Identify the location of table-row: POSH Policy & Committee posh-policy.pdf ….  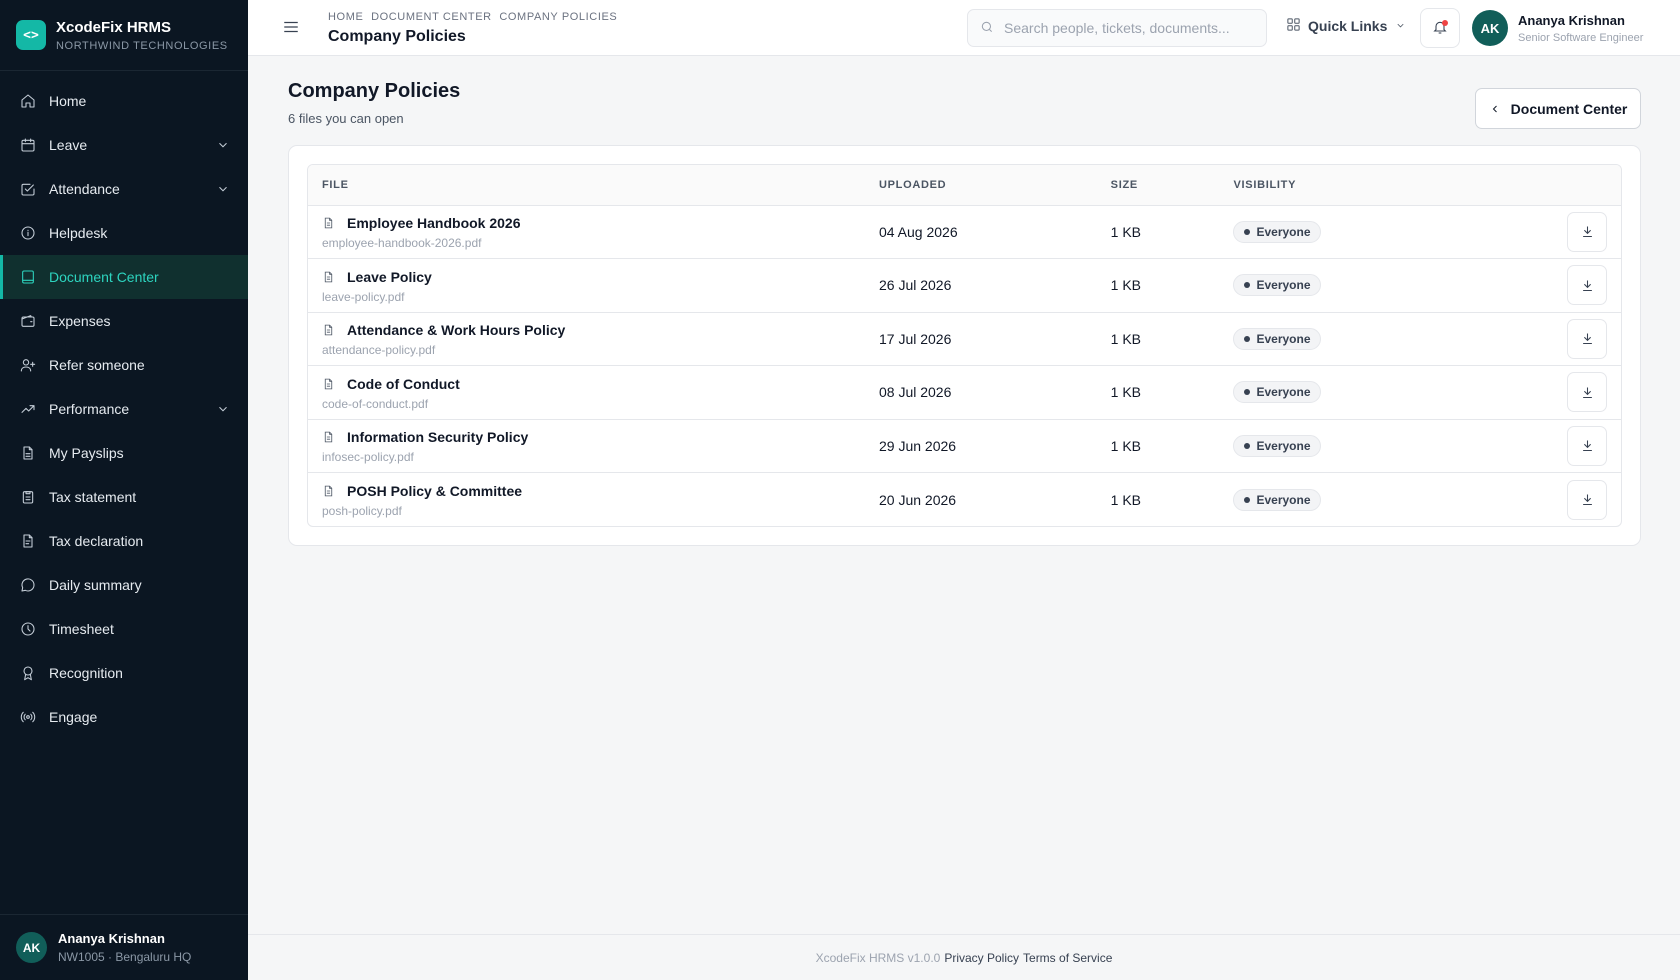
(964, 500).